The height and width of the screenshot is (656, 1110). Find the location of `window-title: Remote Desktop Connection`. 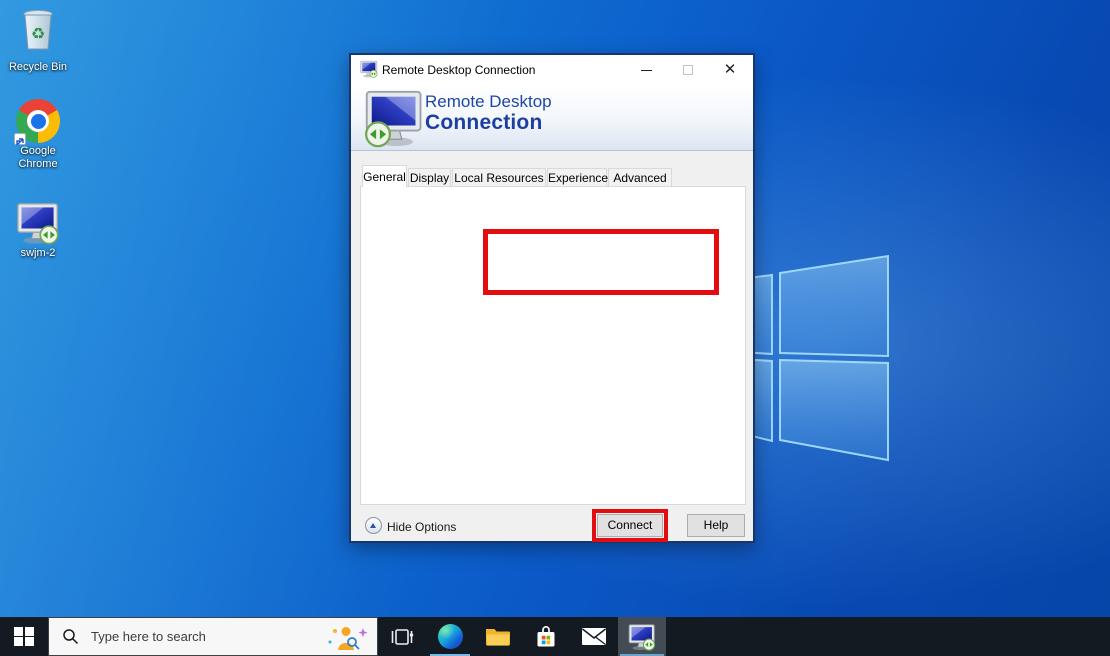

window-title: Remote Desktop Connection is located at coordinates (459, 70).